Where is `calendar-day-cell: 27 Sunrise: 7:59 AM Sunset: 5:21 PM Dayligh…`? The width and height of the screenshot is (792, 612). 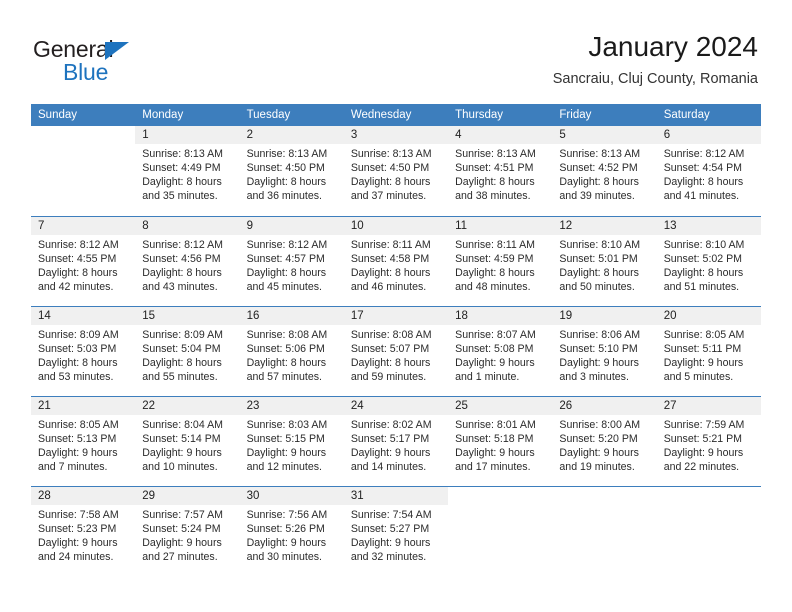
calendar-day-cell: 27 Sunrise: 7:59 AM Sunset: 5:21 PM Dayligh… is located at coordinates (708, 441).